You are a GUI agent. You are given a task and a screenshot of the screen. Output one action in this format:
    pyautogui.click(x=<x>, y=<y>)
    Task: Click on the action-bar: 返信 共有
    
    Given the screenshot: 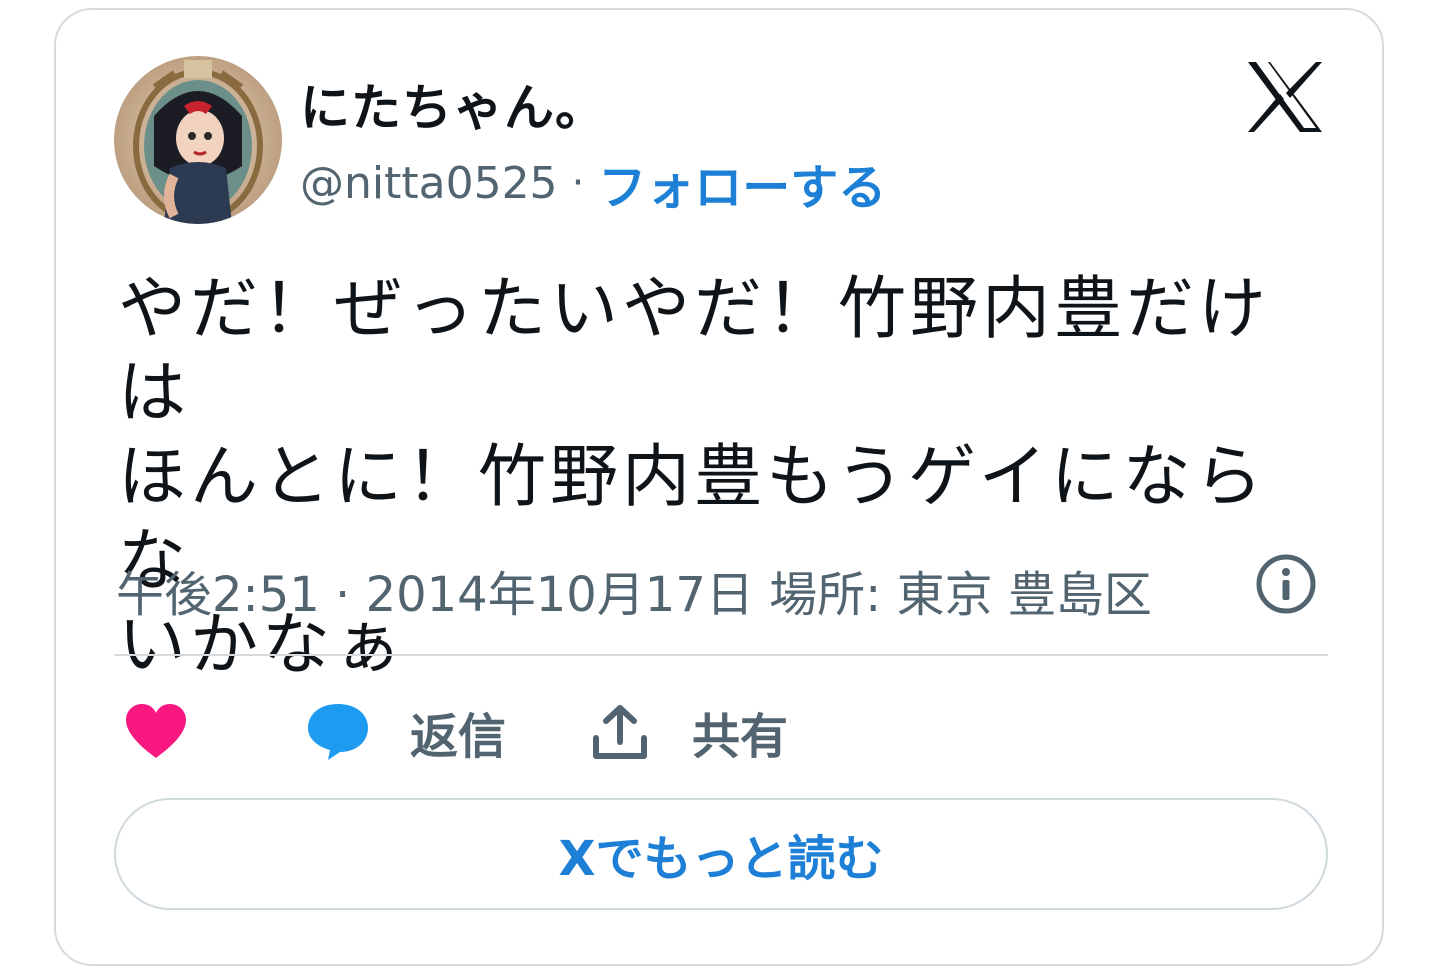 What is the action you would take?
    pyautogui.click(x=718, y=735)
    